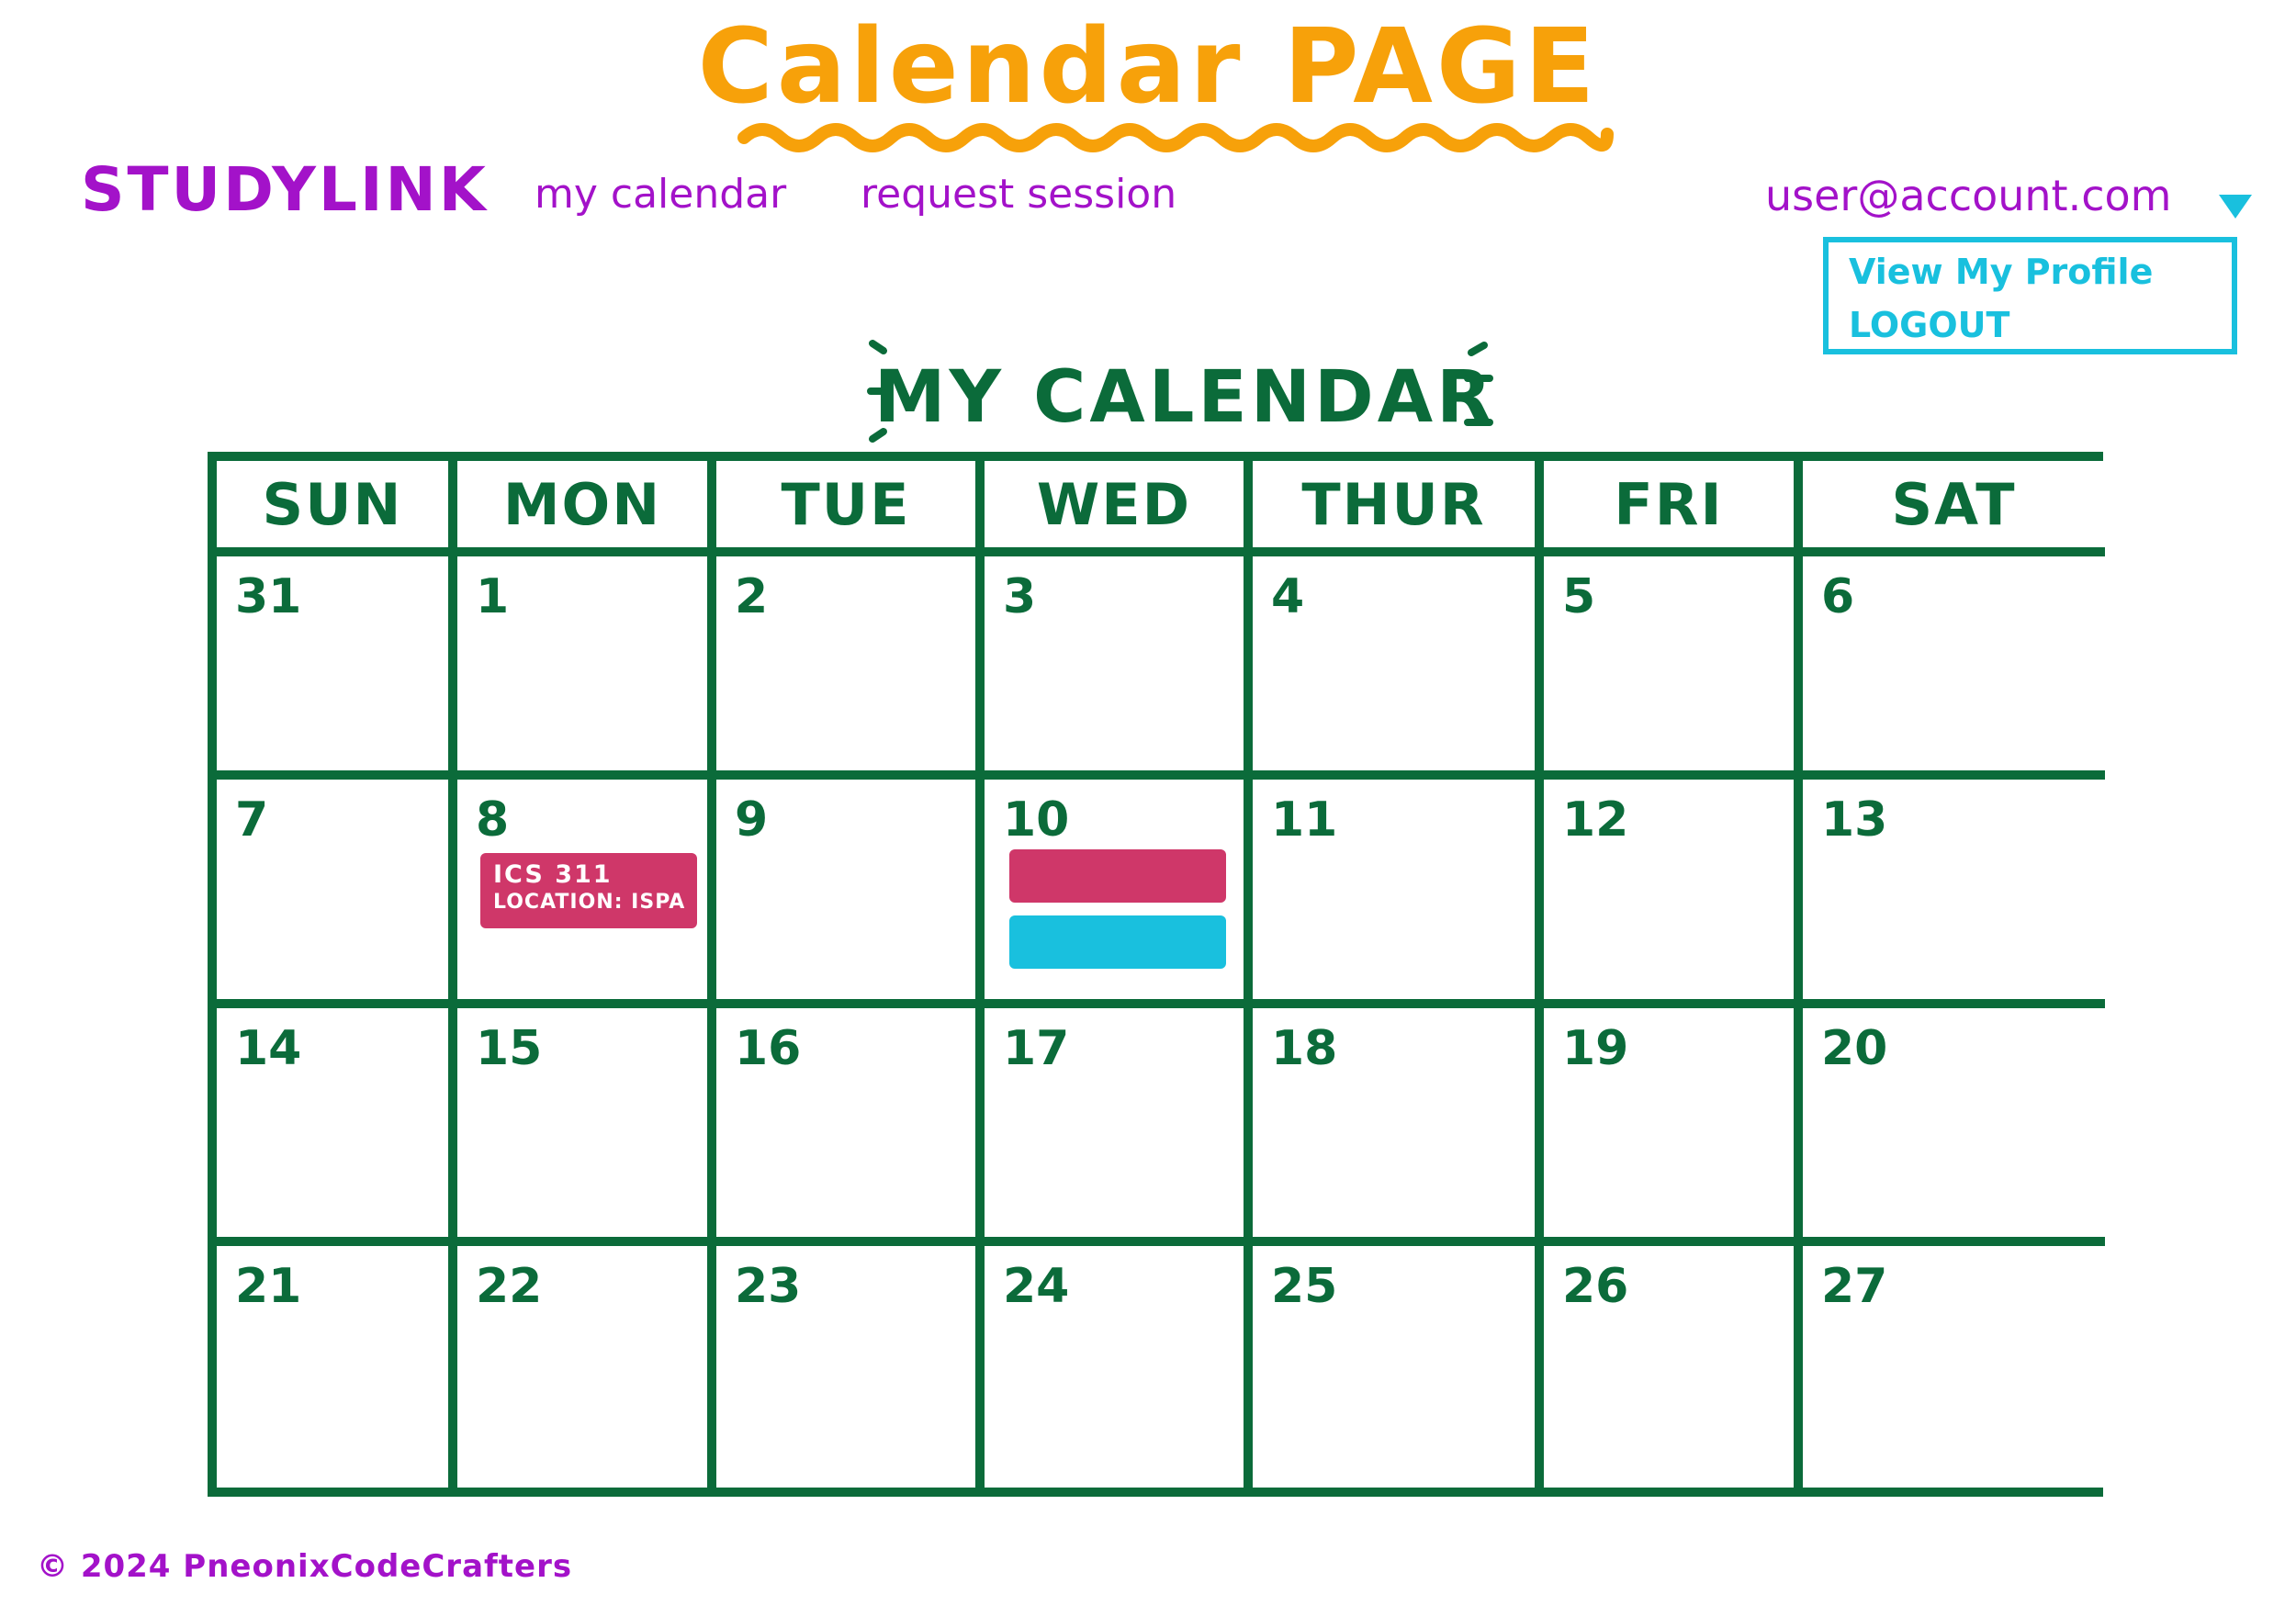  What do you see at coordinates (1036, 1287) in the screenshot?
I see `day-number: 24` at bounding box center [1036, 1287].